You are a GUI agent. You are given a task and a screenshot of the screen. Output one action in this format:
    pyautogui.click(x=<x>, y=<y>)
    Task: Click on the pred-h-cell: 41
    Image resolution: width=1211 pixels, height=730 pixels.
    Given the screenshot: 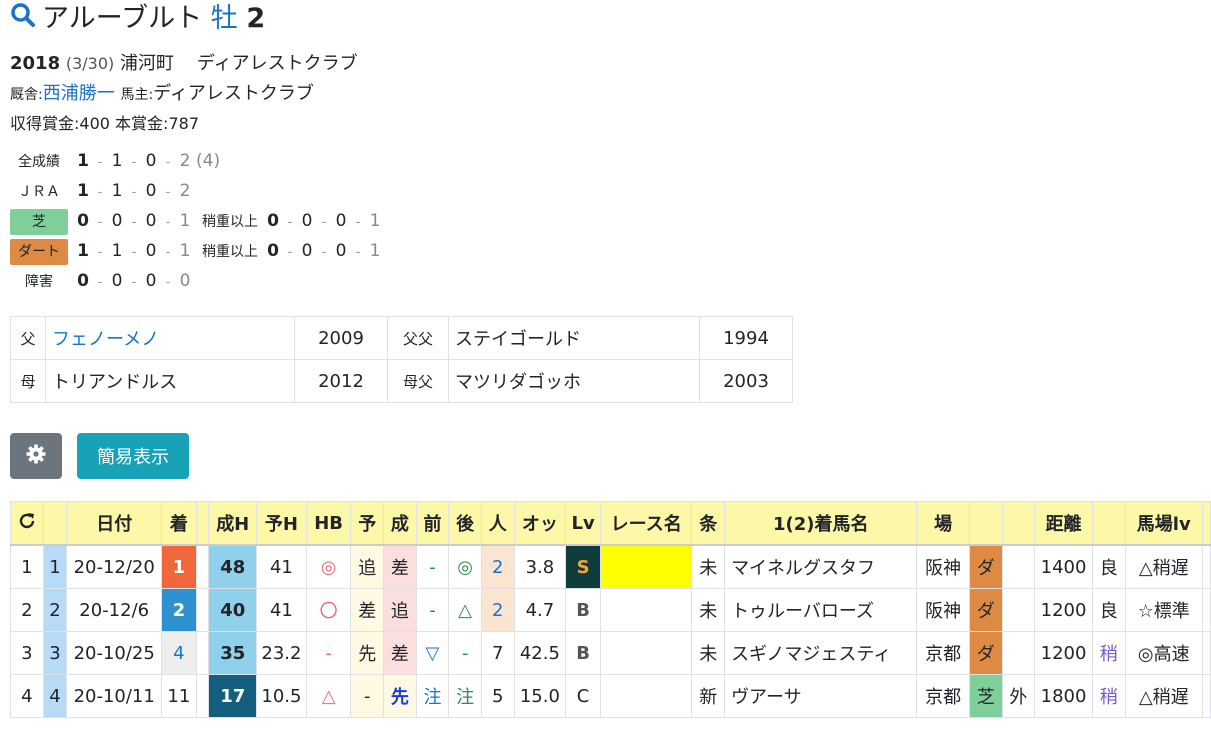 What is the action you would take?
    pyautogui.click(x=281, y=610)
    